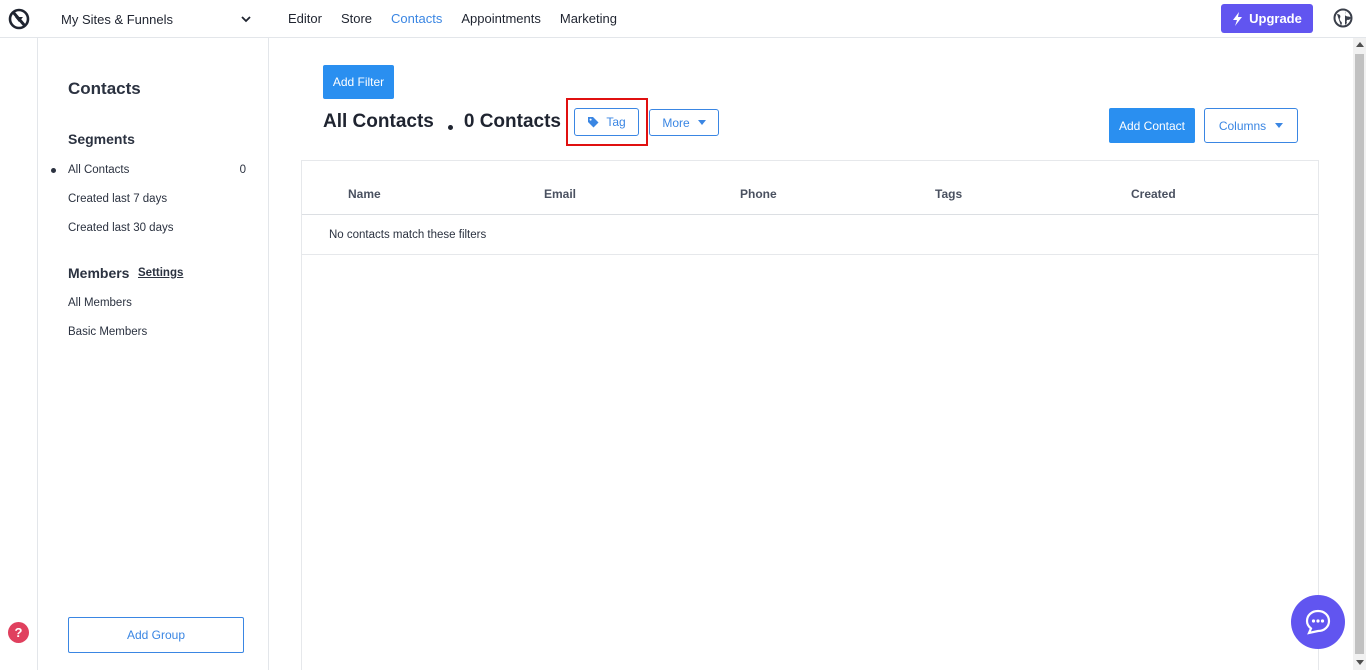 Image resolution: width=1366 pixels, height=670 pixels. Describe the element at coordinates (160, 273) in the screenshot. I see `members-settings-link: Settings` at that location.